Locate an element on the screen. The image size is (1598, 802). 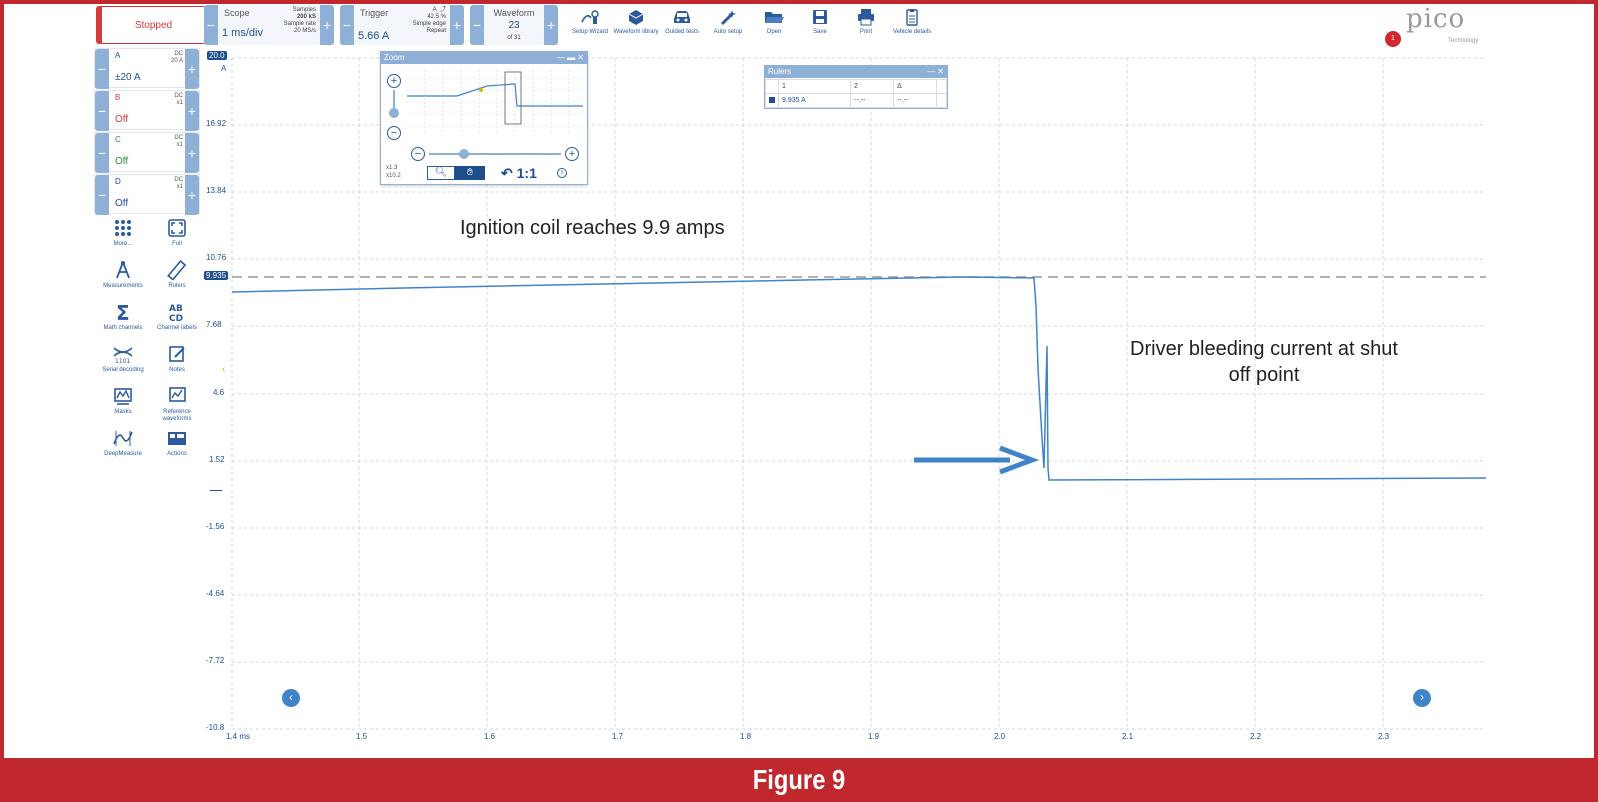
horizontal-zoom-slider is located at coordinates (495, 154).